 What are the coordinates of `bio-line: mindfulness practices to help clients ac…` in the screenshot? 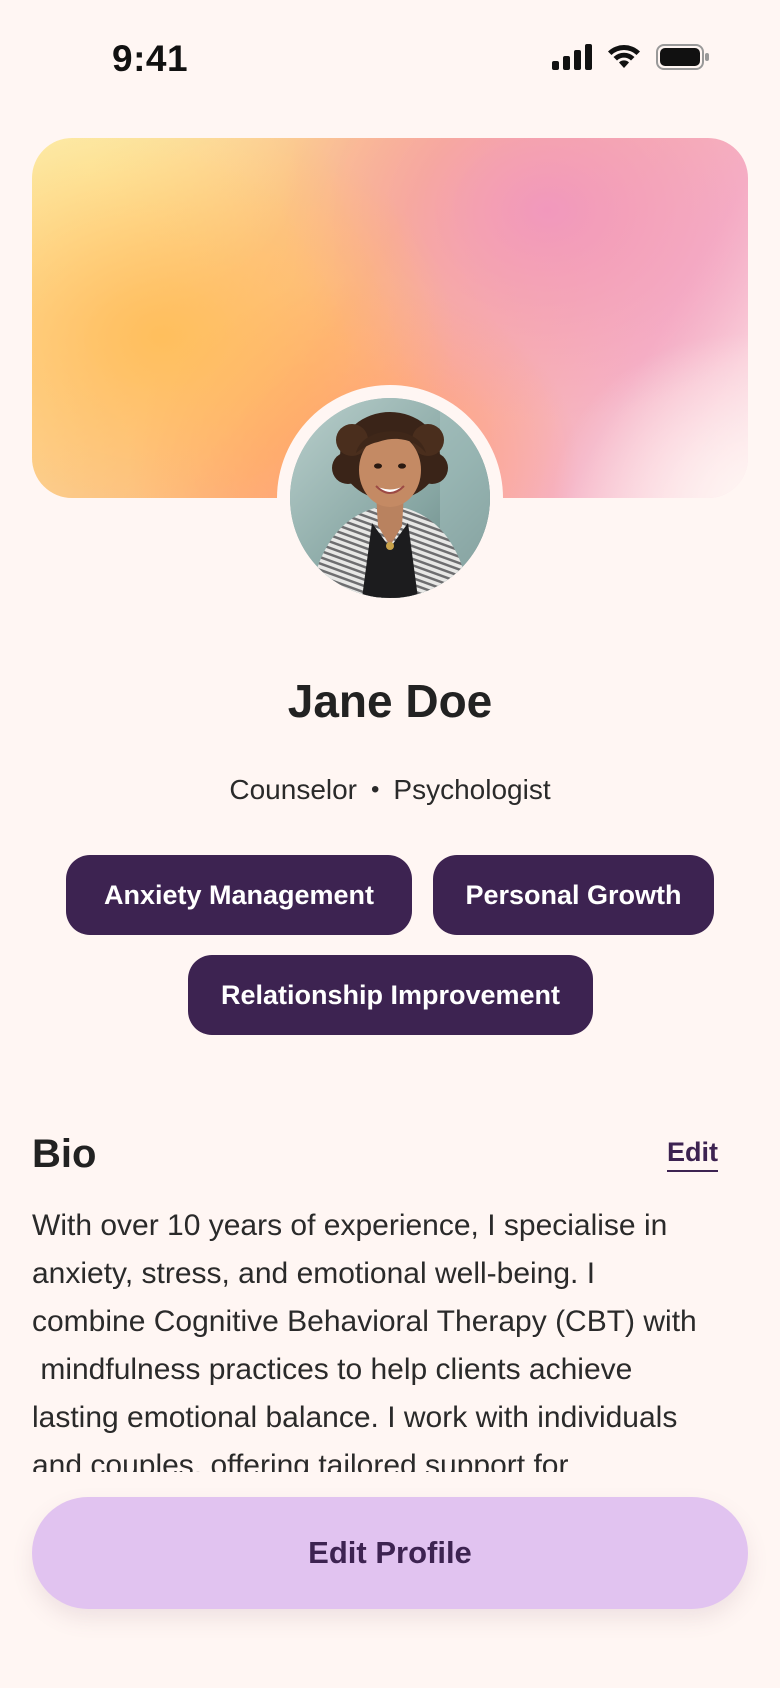 It's located at (332, 1369).